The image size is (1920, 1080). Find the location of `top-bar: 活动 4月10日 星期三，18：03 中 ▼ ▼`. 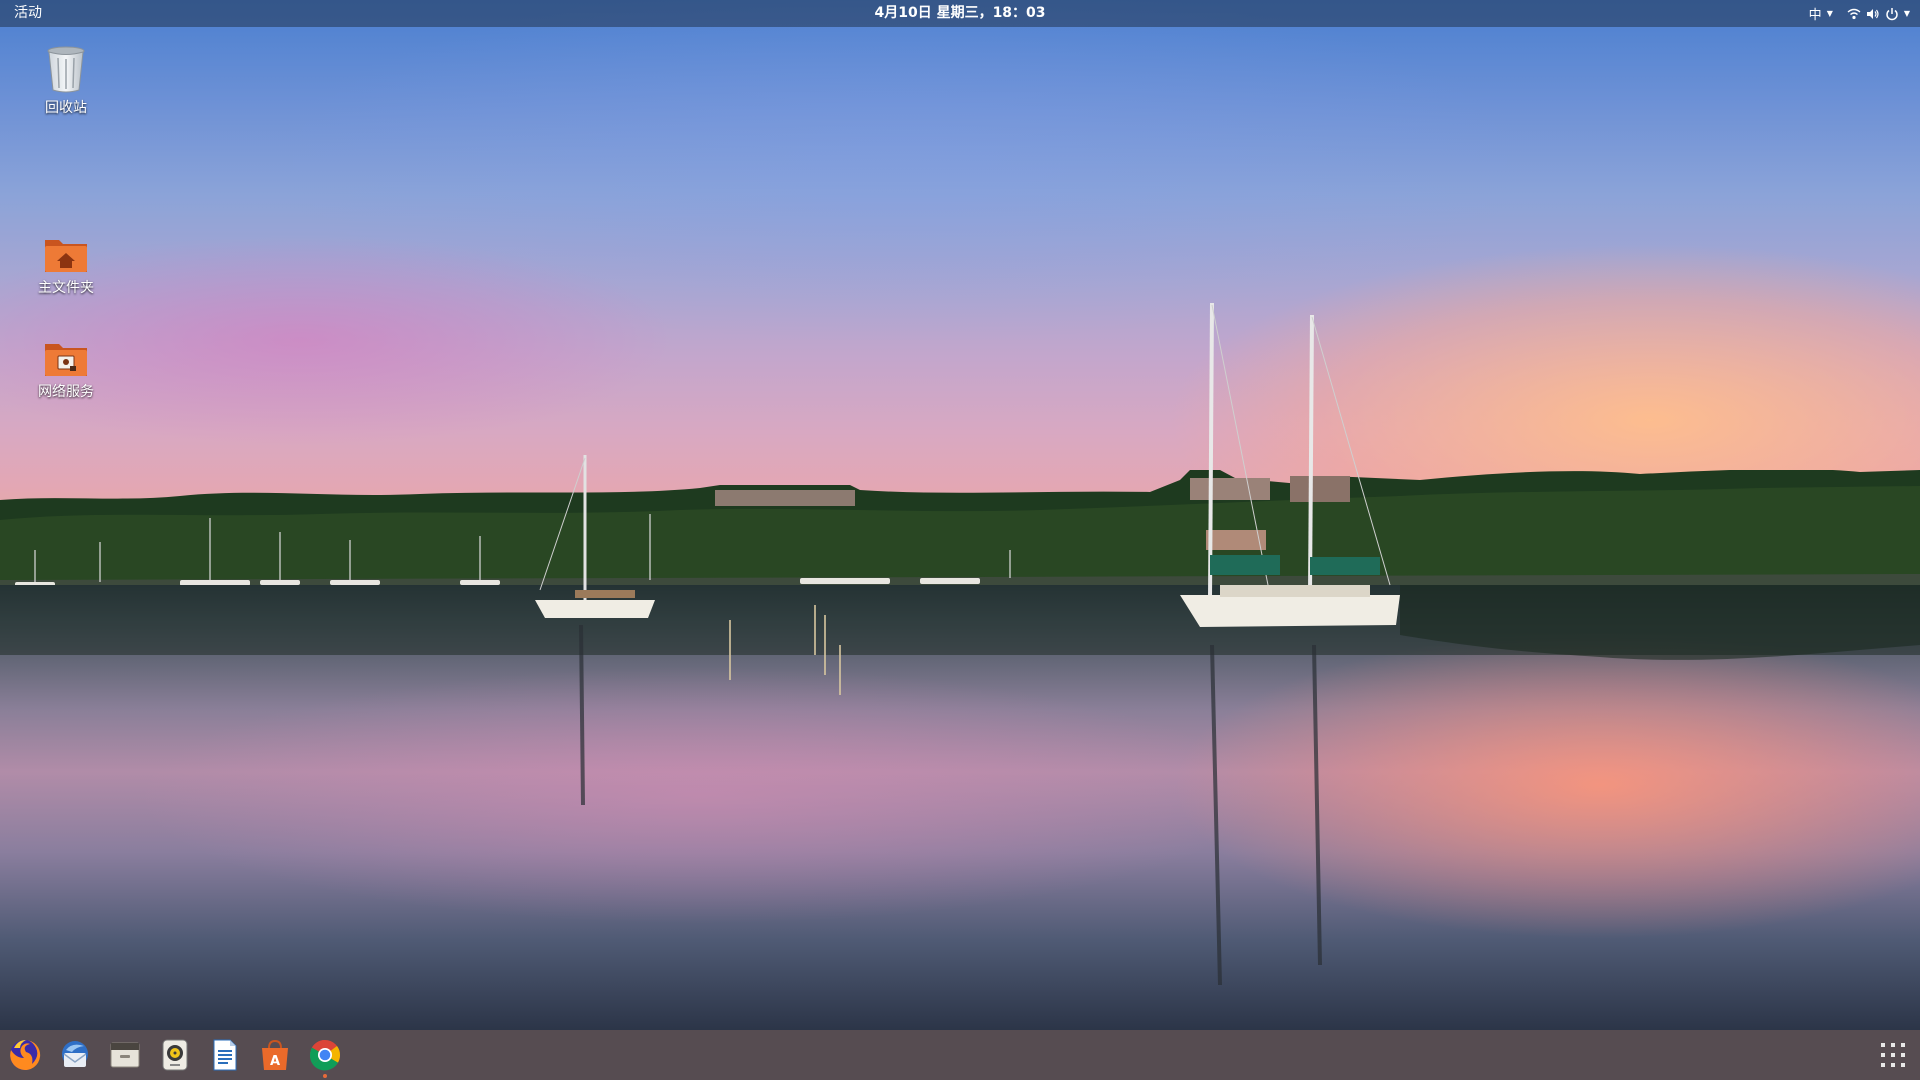

top-bar: 活动 4月10日 星期三，18：03 中 ▼ ▼ is located at coordinates (960, 13).